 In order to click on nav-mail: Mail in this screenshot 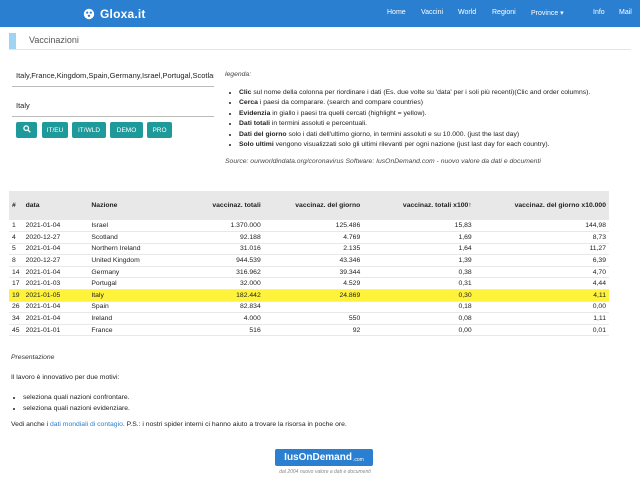, I will do `click(625, 12)`.